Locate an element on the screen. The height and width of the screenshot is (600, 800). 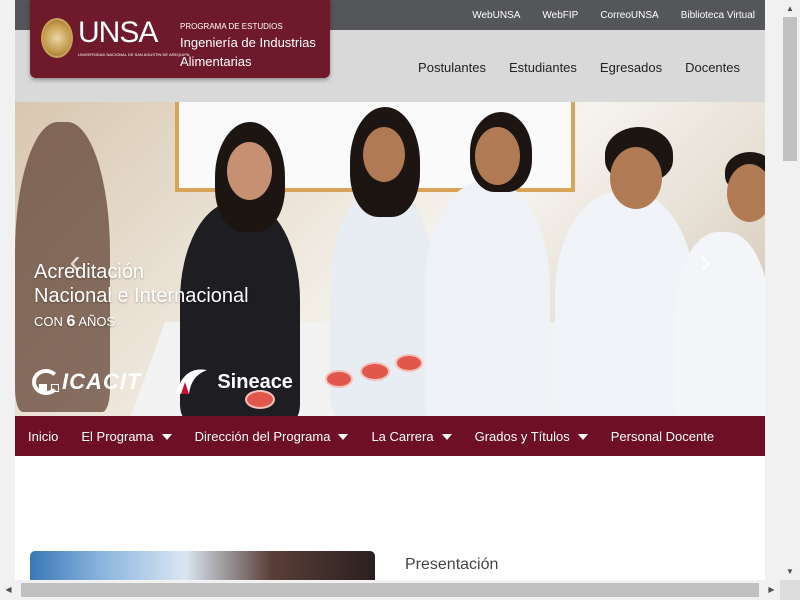
program-nav-label: Grados y Títulos is located at coordinates (522, 436).